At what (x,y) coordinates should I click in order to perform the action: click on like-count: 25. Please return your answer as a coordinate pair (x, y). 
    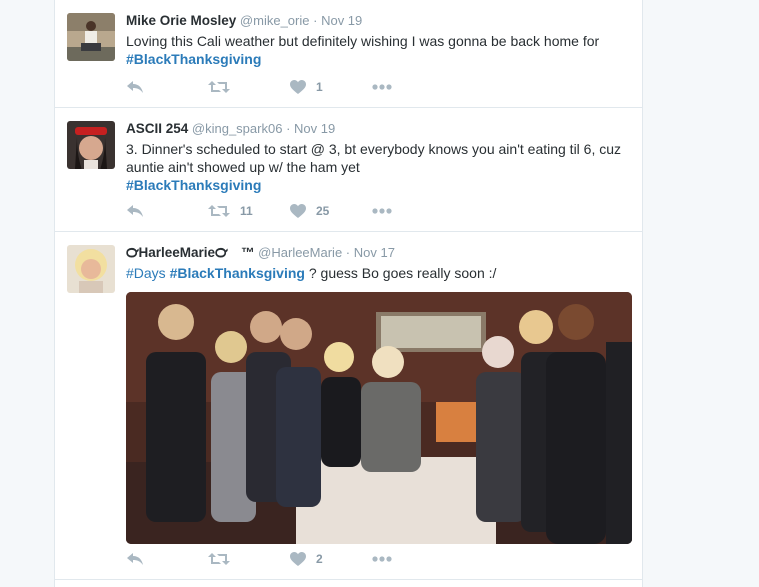
    Looking at the image, I should click on (323, 211).